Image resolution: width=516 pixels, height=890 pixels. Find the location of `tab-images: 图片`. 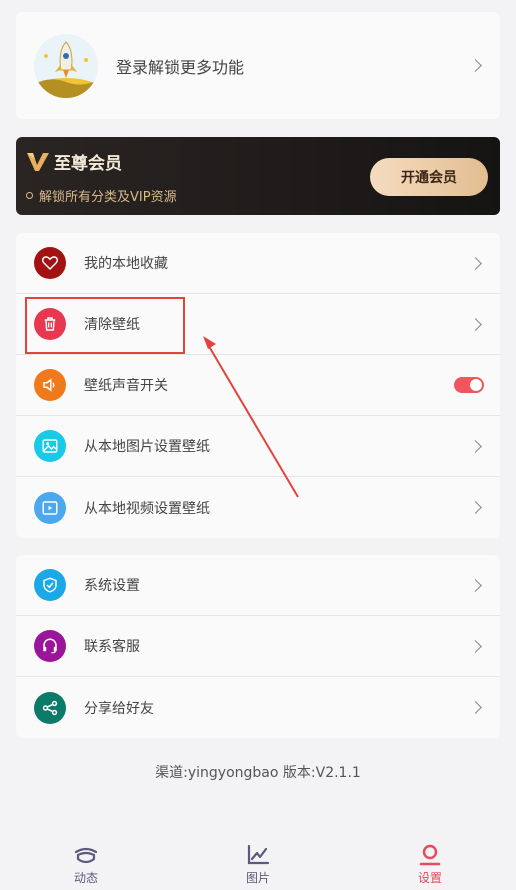

tab-images: 图片 is located at coordinates (258, 861).